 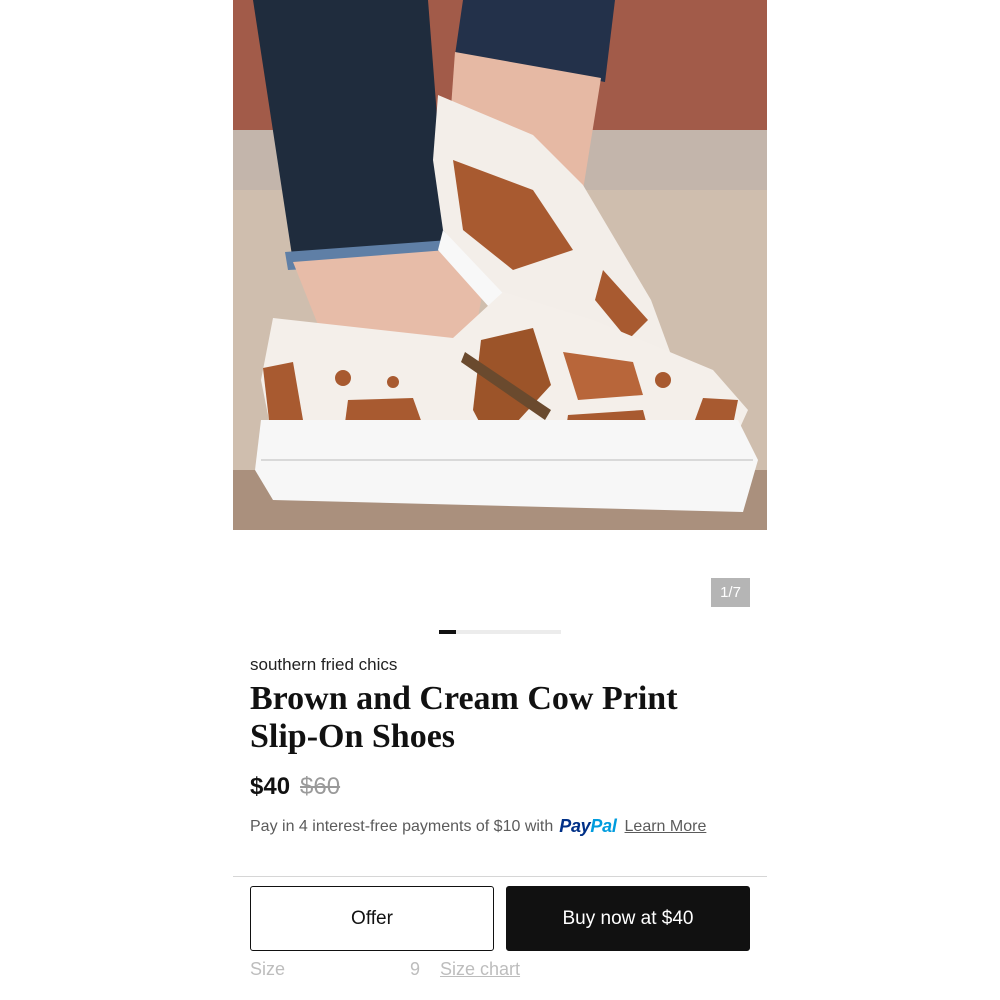 What do you see at coordinates (323, 665) in the screenshot?
I see `seller-name: southern fried chics` at bounding box center [323, 665].